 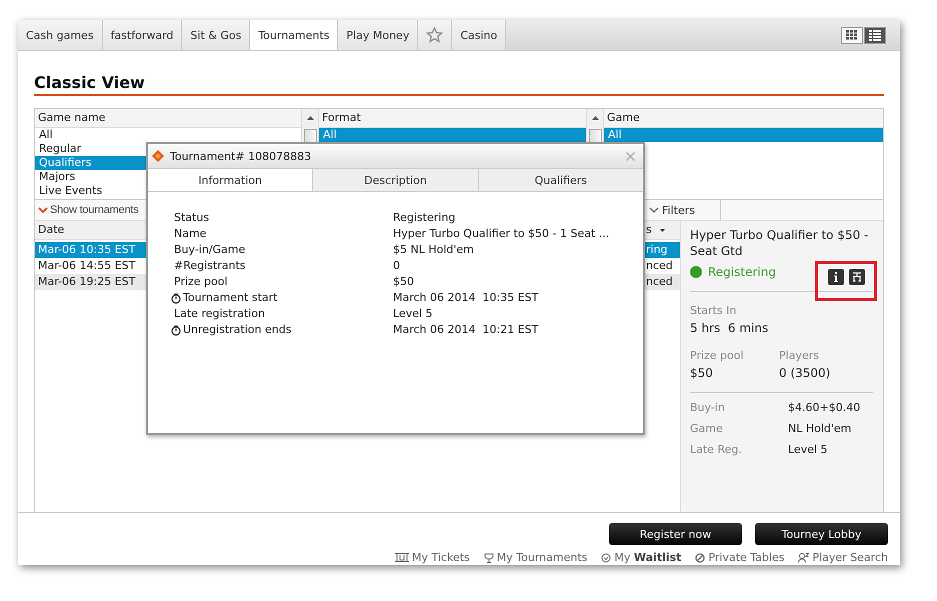 I want to click on status-text: Registering, so click(x=742, y=272).